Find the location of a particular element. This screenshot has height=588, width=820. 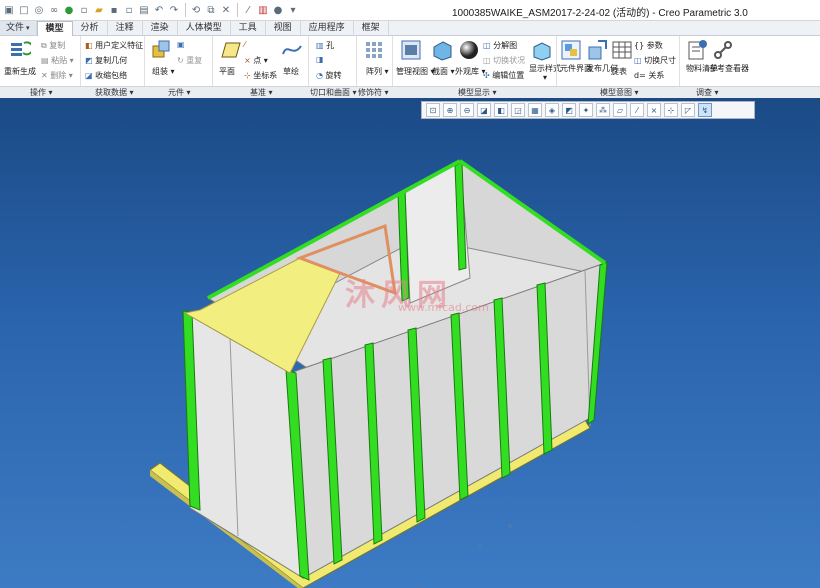

explode-icon: ◫ is located at coordinates (487, 45).